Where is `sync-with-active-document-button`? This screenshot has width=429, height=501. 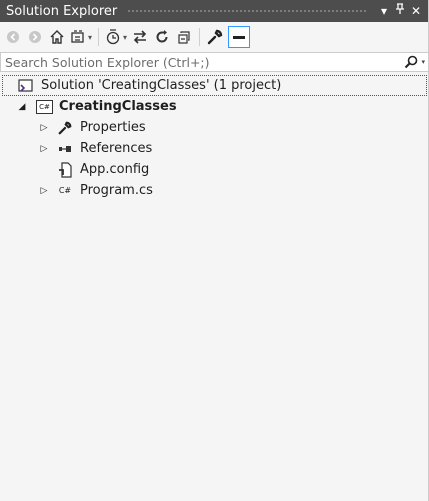
sync-with-active-document-button is located at coordinates (140, 37).